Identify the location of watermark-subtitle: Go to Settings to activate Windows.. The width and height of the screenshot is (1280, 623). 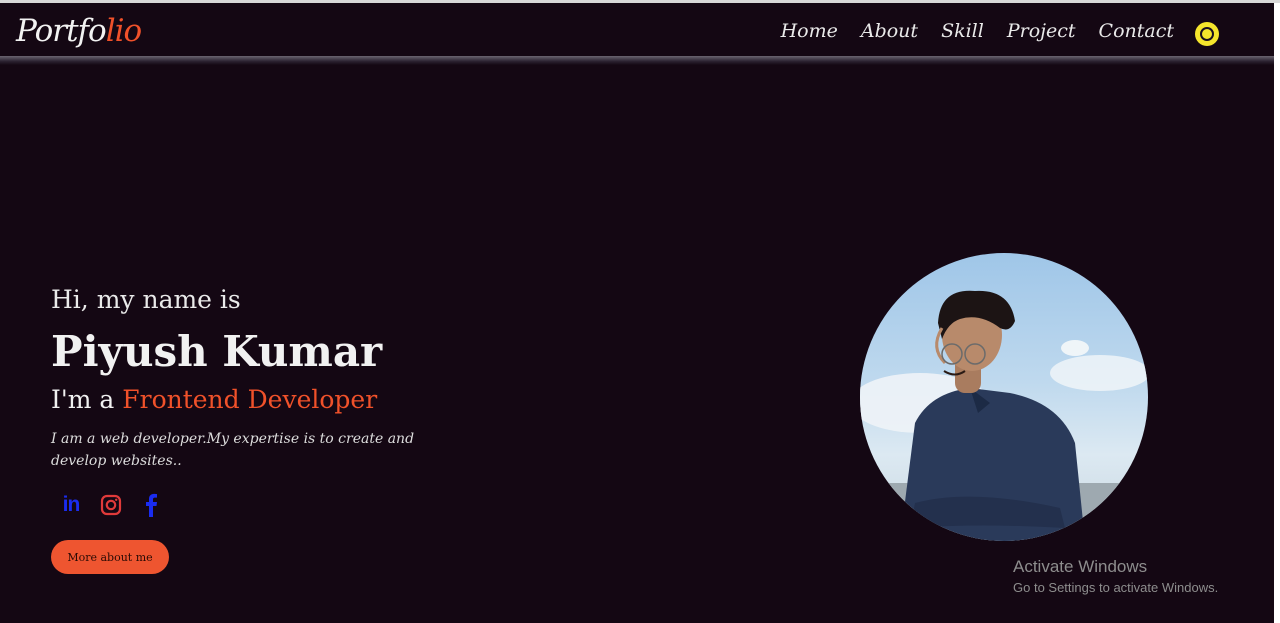
(1116, 587).